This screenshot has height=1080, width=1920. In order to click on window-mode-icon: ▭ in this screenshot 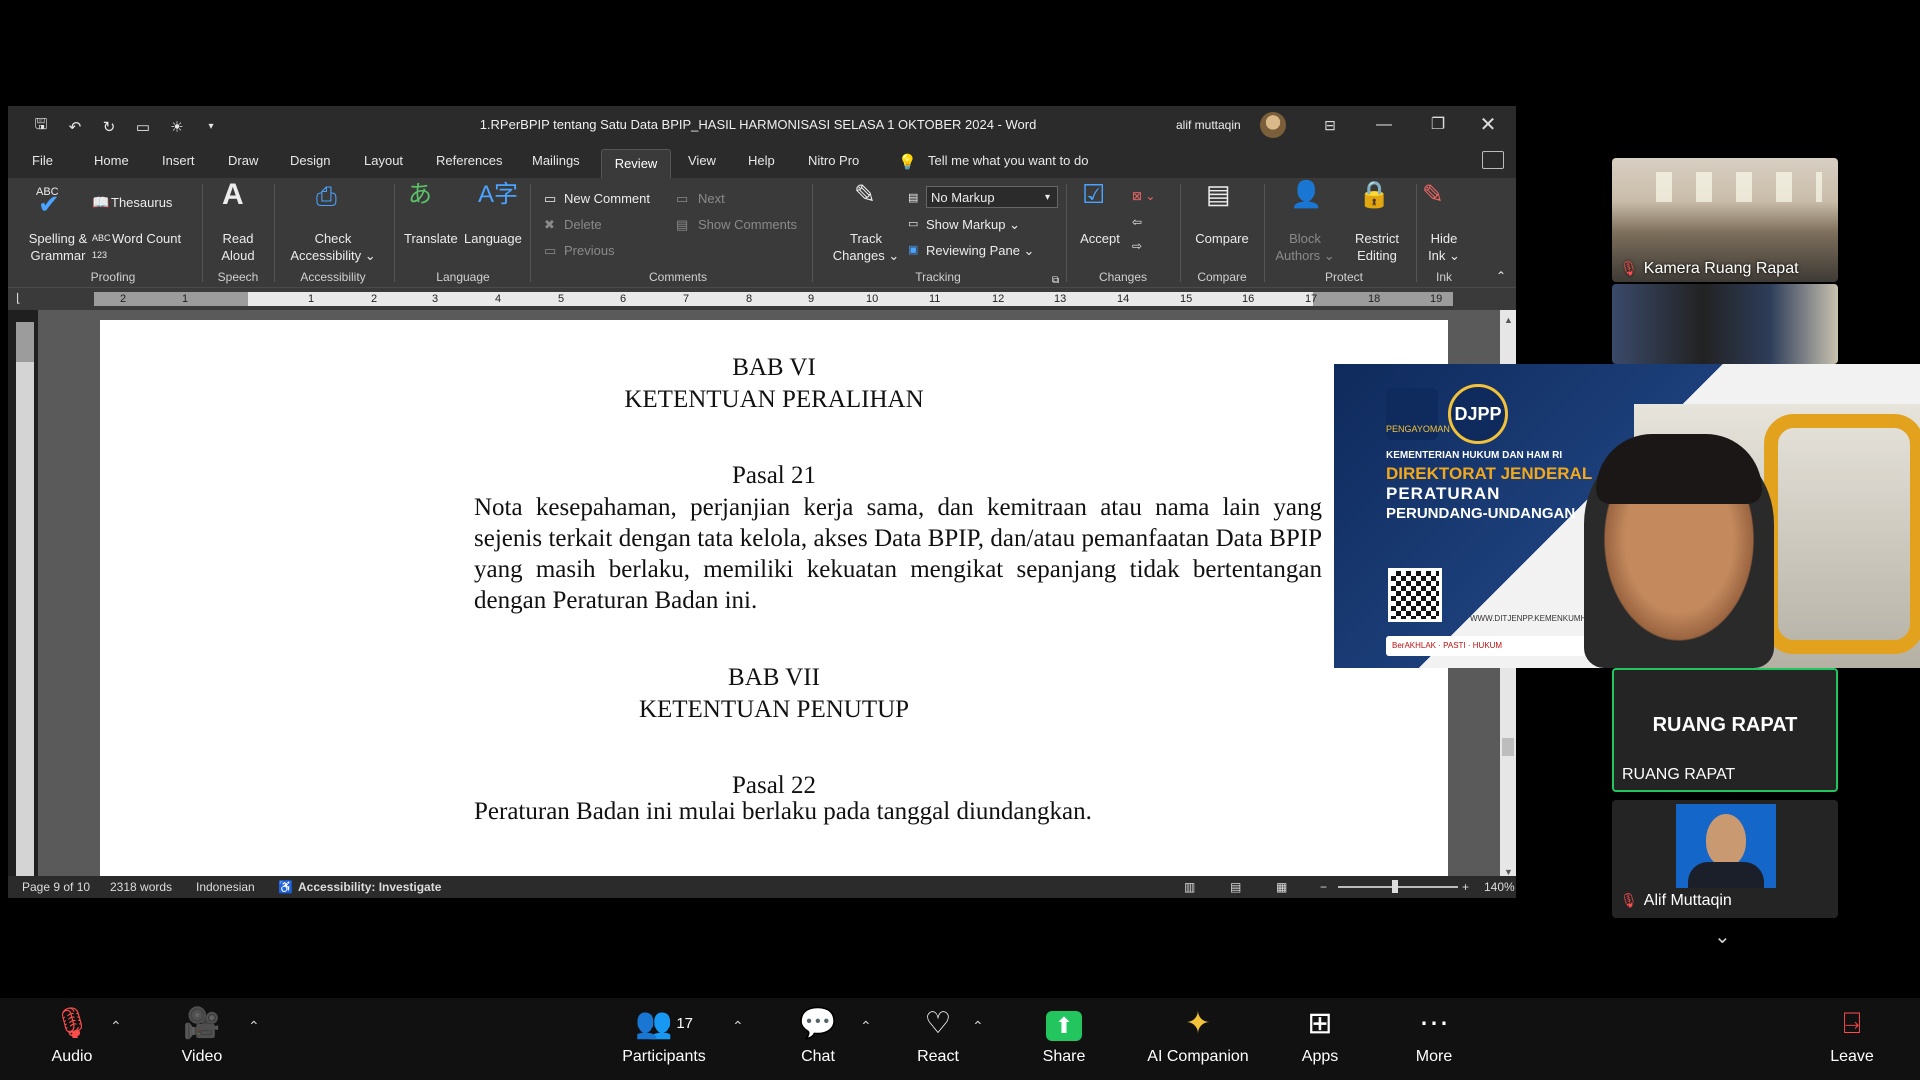, I will do `click(143, 127)`.